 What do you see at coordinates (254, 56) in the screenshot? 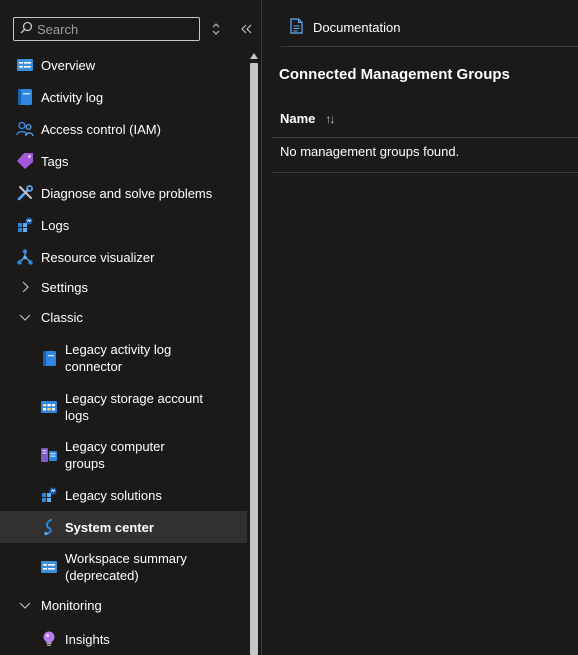
I see `scroll-up-arrow-icon` at bounding box center [254, 56].